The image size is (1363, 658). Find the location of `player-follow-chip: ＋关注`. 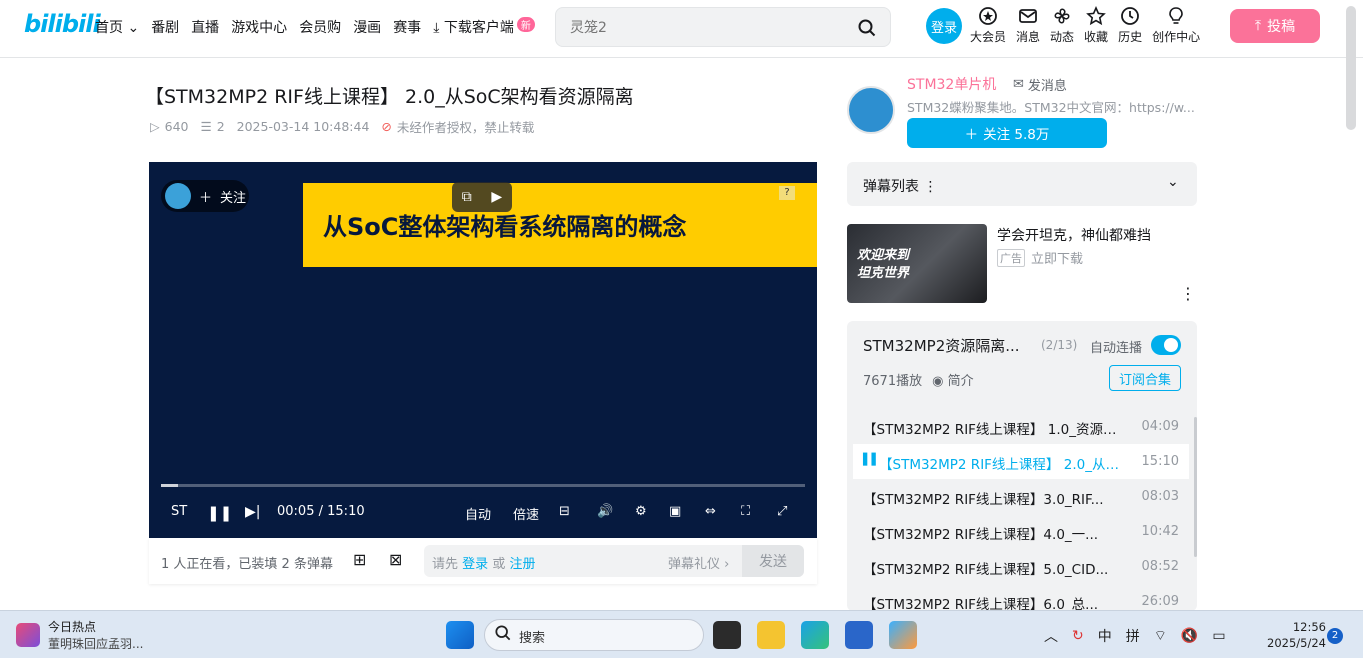

player-follow-chip: ＋关注 is located at coordinates (205, 196).